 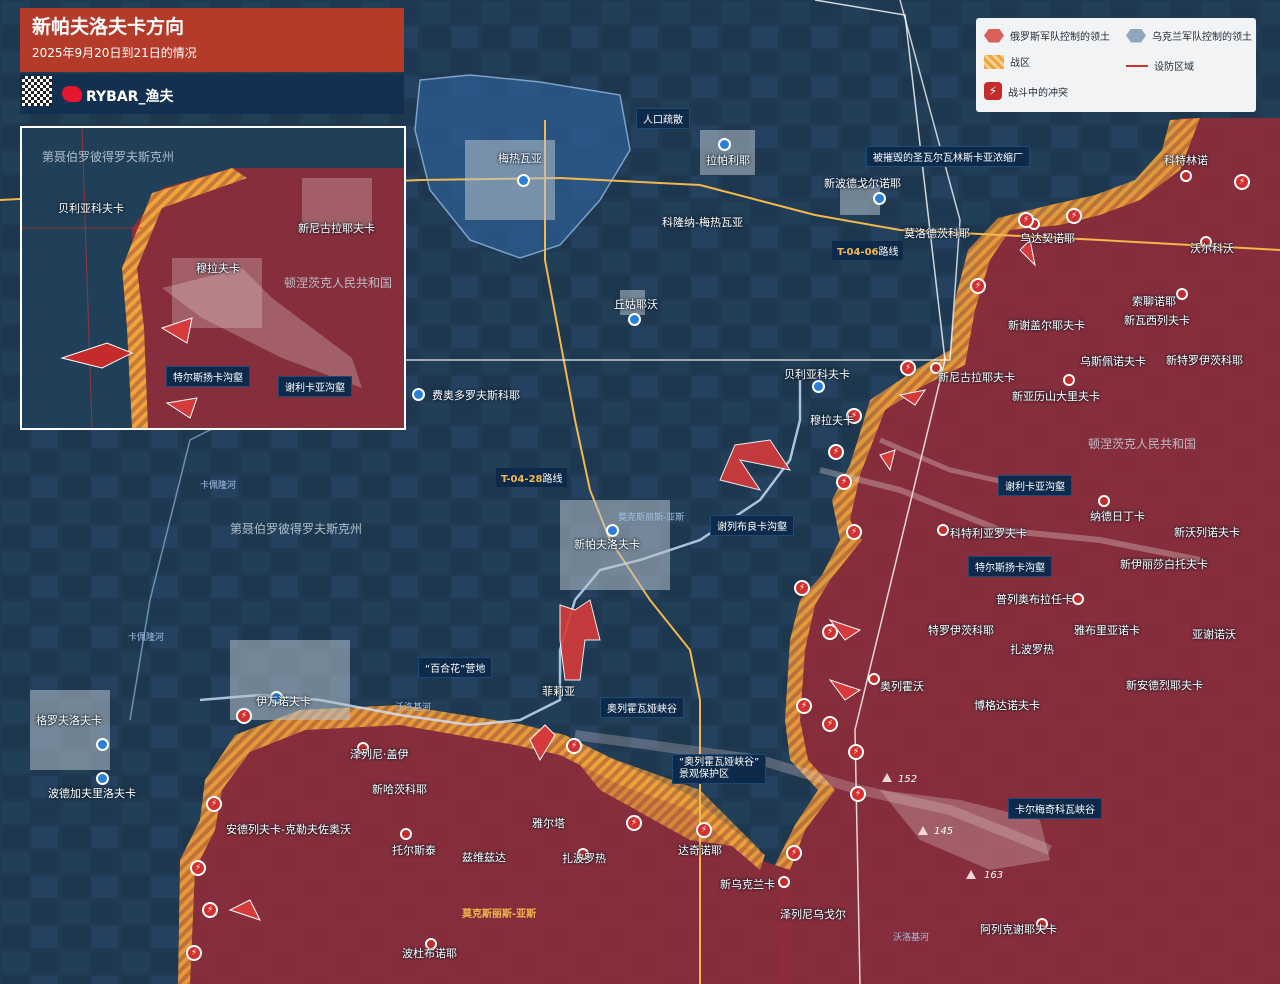 What do you see at coordinates (817, 374) in the screenshot?
I see `town-belyakovka: 贝利亚科夫卡` at bounding box center [817, 374].